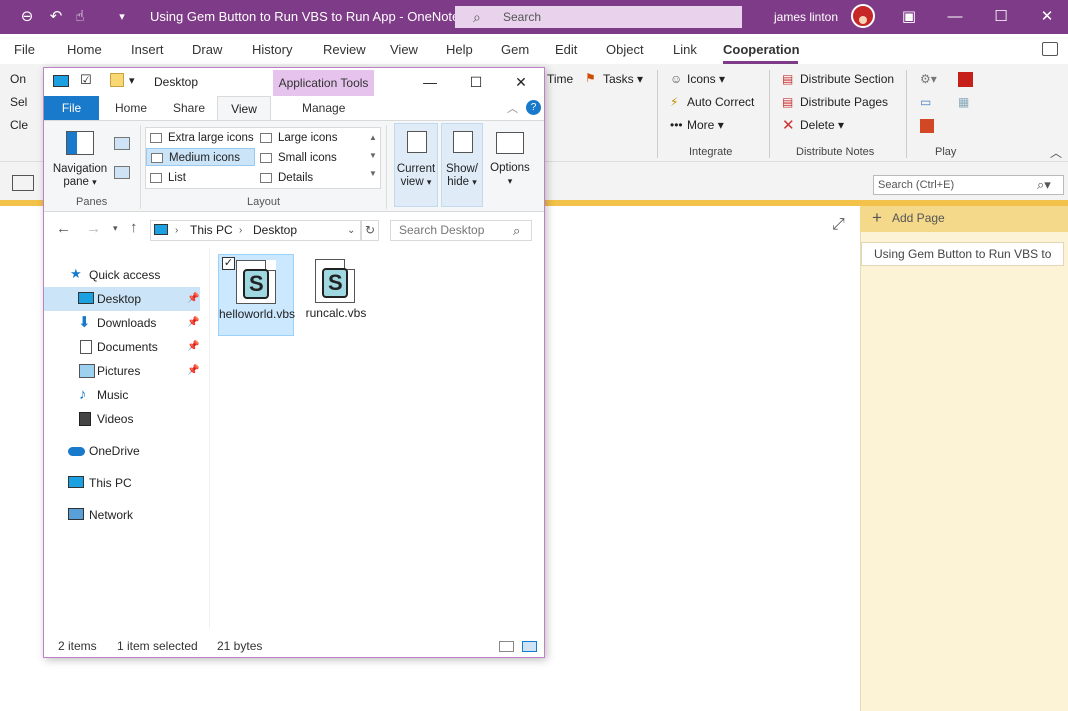  Describe the element at coordinates (336, 295) in the screenshot. I see `file-item: runcalc.vbs` at that location.